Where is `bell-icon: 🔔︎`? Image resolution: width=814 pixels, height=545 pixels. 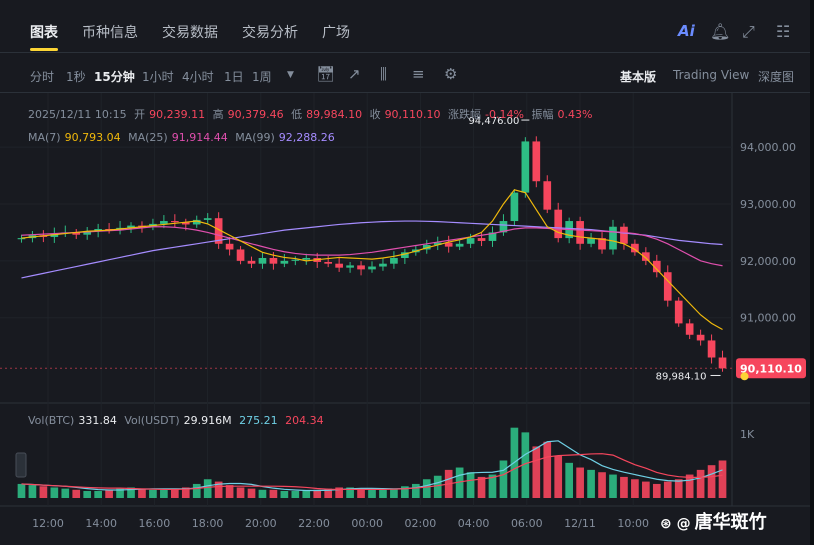
bell-icon: 🔔︎ is located at coordinates (720, 31).